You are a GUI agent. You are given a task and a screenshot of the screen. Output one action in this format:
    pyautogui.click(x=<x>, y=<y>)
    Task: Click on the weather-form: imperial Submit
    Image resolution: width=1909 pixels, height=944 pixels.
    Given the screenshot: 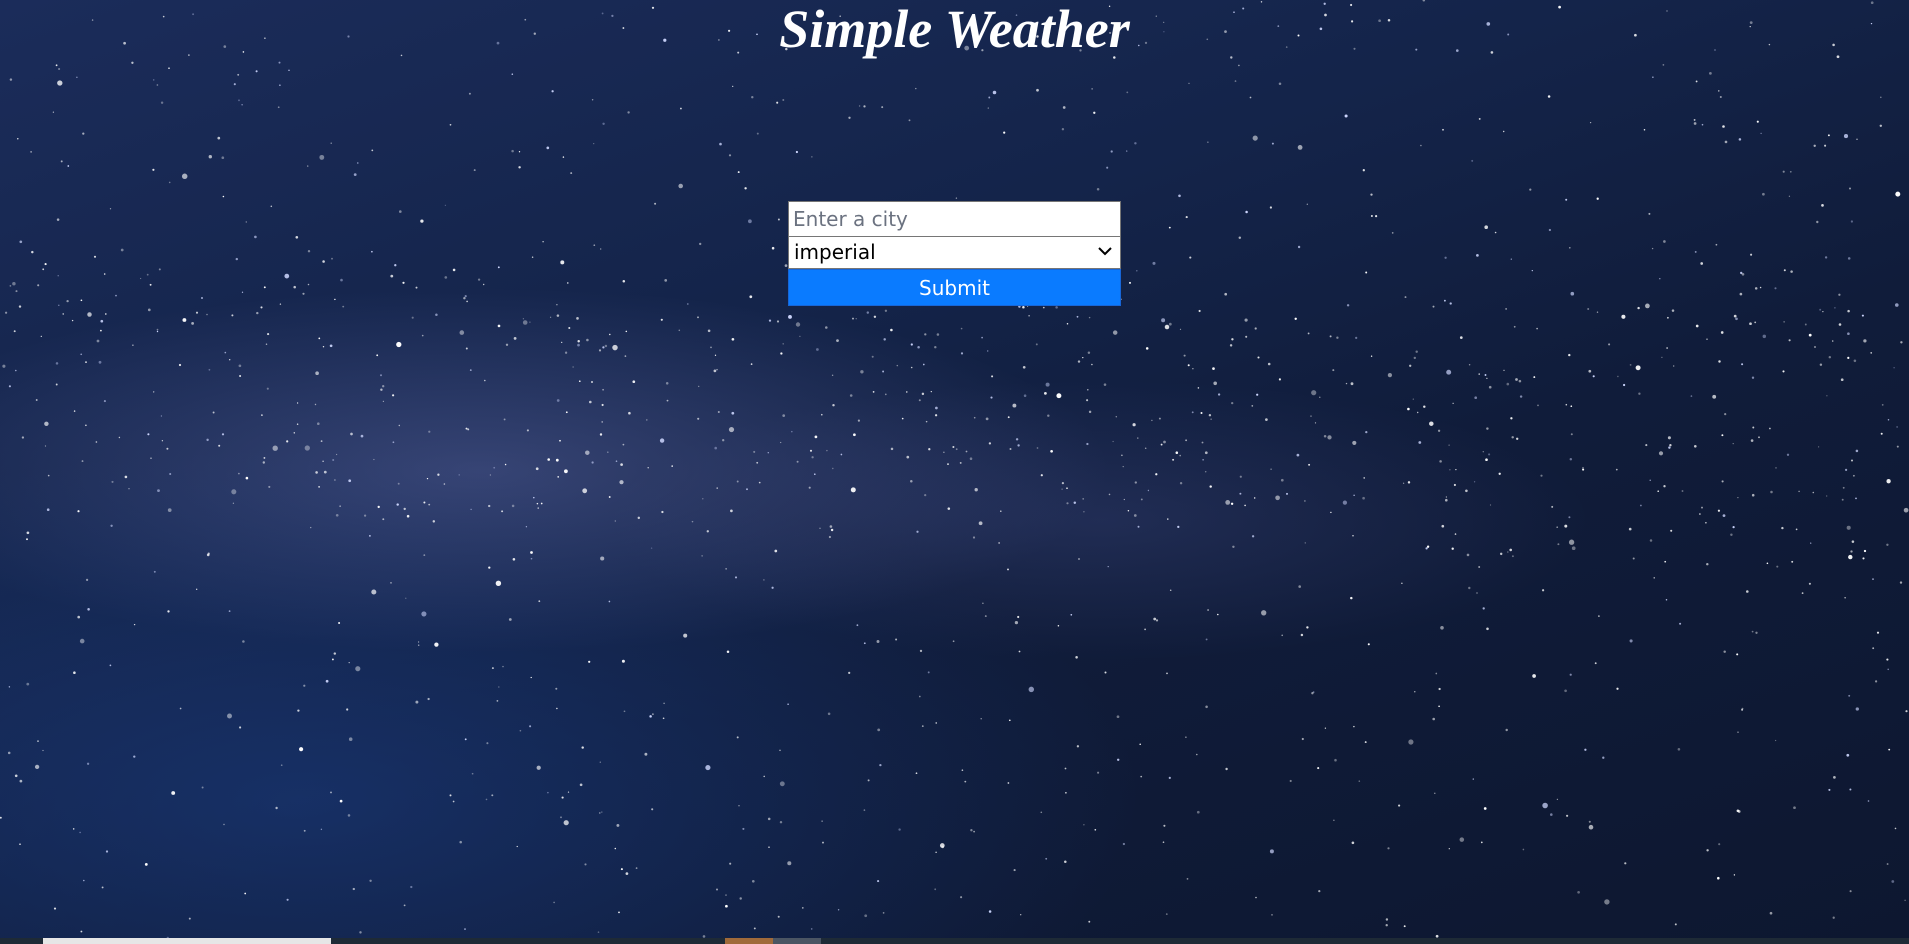 What is the action you would take?
    pyautogui.click(x=954, y=253)
    